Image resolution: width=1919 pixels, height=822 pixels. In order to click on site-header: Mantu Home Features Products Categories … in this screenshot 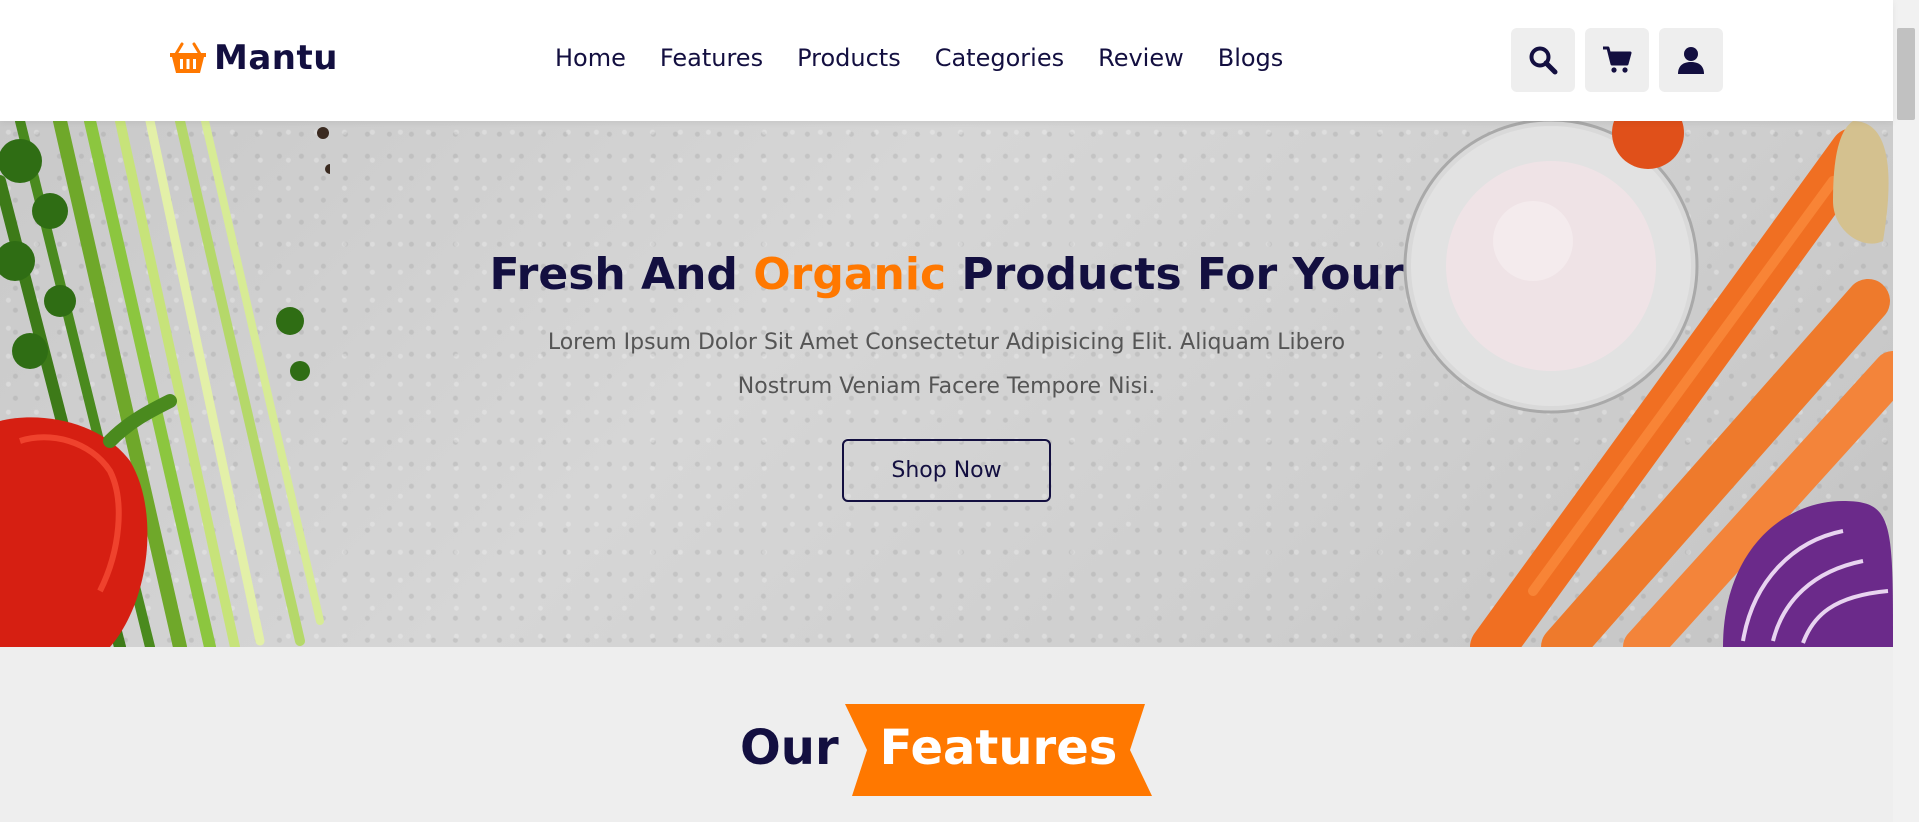, I will do `click(946, 60)`.